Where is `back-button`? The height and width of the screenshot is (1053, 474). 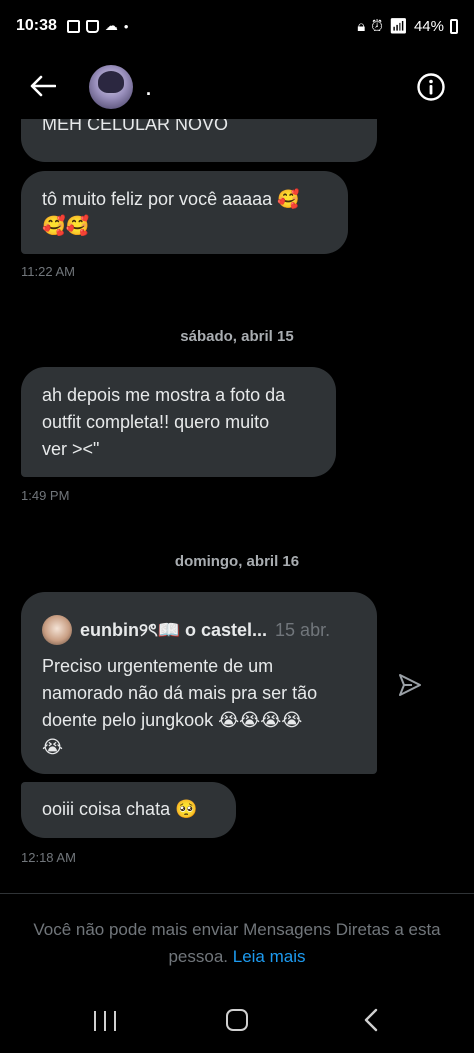
back-button is located at coordinates (43, 86).